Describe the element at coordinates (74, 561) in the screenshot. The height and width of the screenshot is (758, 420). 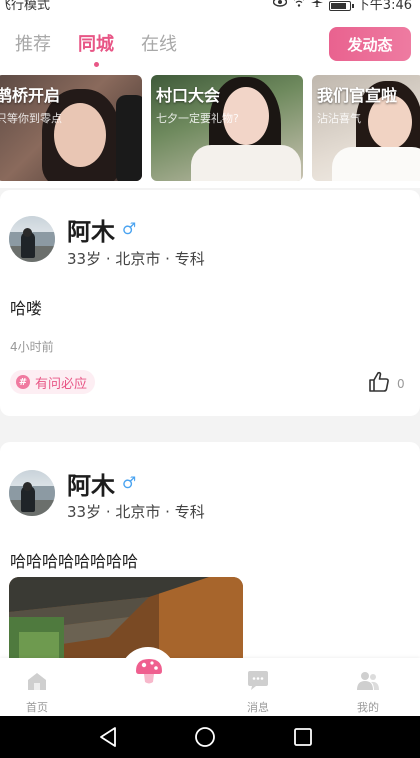
I see `post-text: 哈哈哈哈哈哈哈哈` at that location.